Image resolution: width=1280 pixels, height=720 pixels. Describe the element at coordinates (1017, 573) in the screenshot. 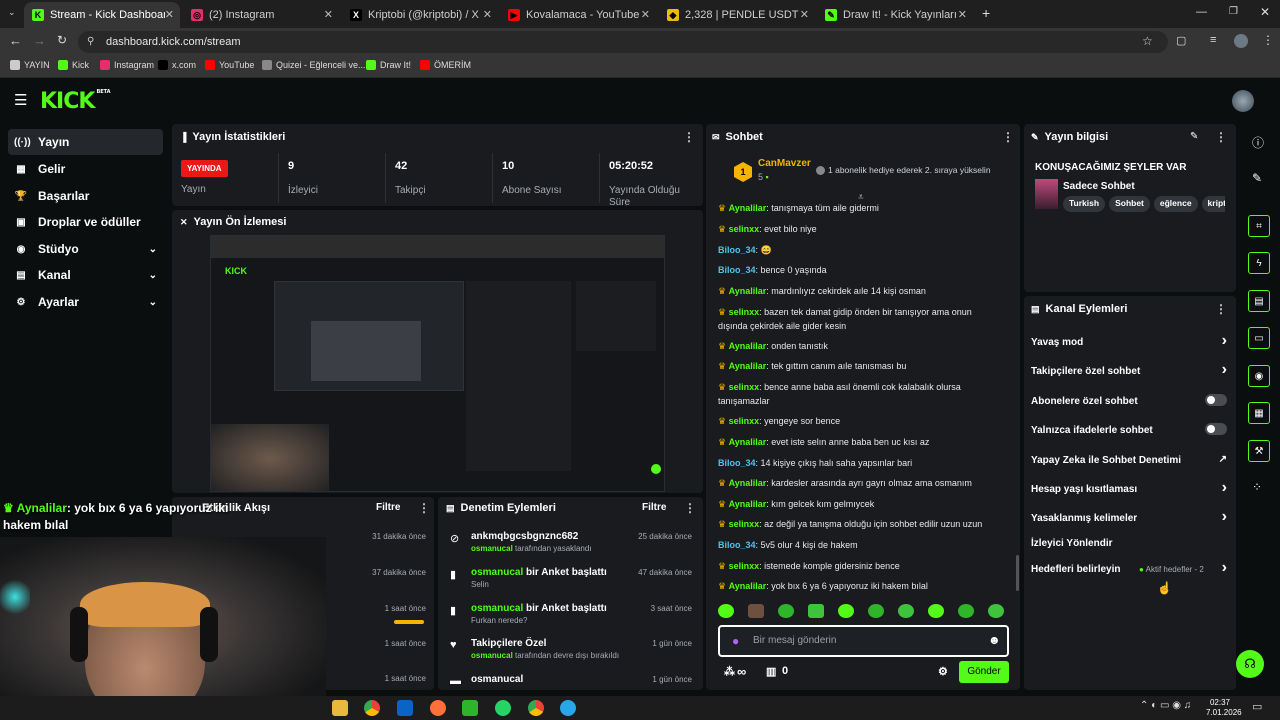

I see `chat-scrollbar` at that location.